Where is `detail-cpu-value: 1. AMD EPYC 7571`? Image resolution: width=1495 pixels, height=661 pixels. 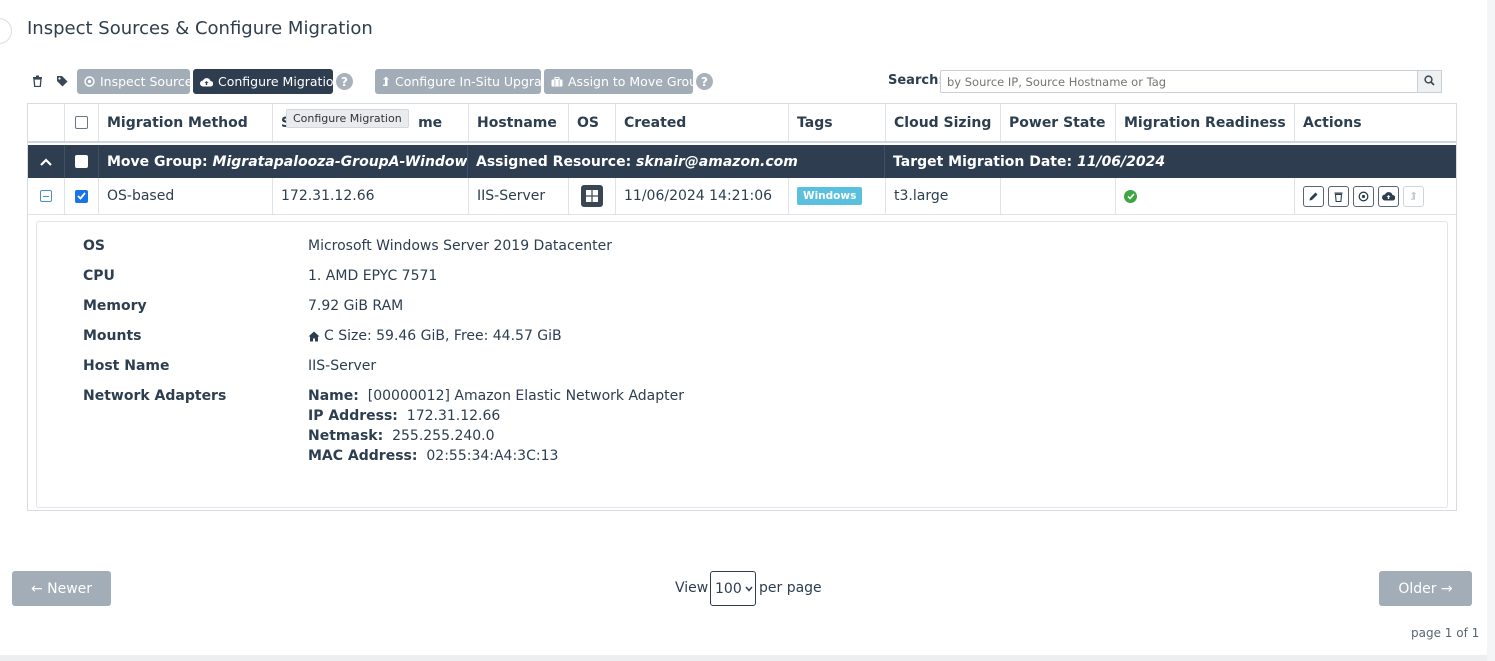 detail-cpu-value: 1. AMD EPYC 7571 is located at coordinates (373, 276).